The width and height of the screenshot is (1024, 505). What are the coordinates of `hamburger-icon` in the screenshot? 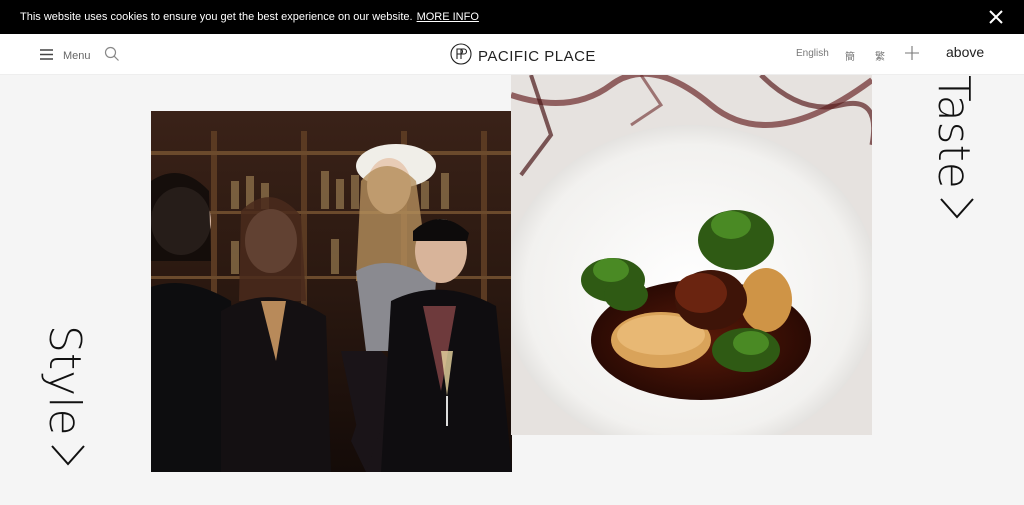 It's located at (46, 56).